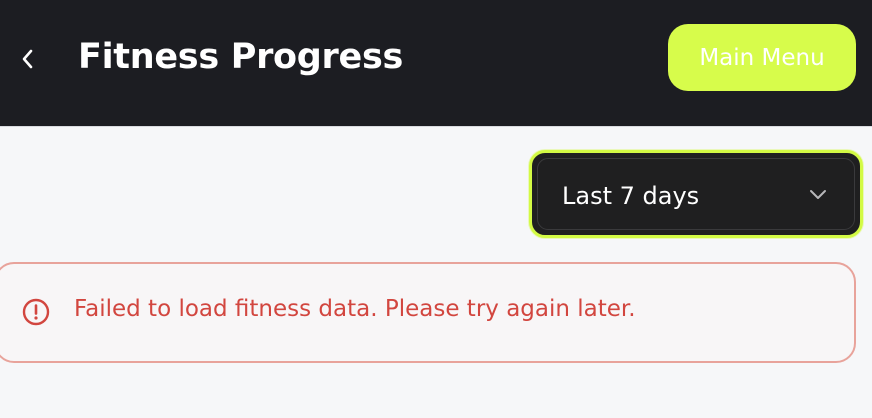 The width and height of the screenshot is (872, 418). I want to click on page-title: Fitness Progress, so click(241, 57).